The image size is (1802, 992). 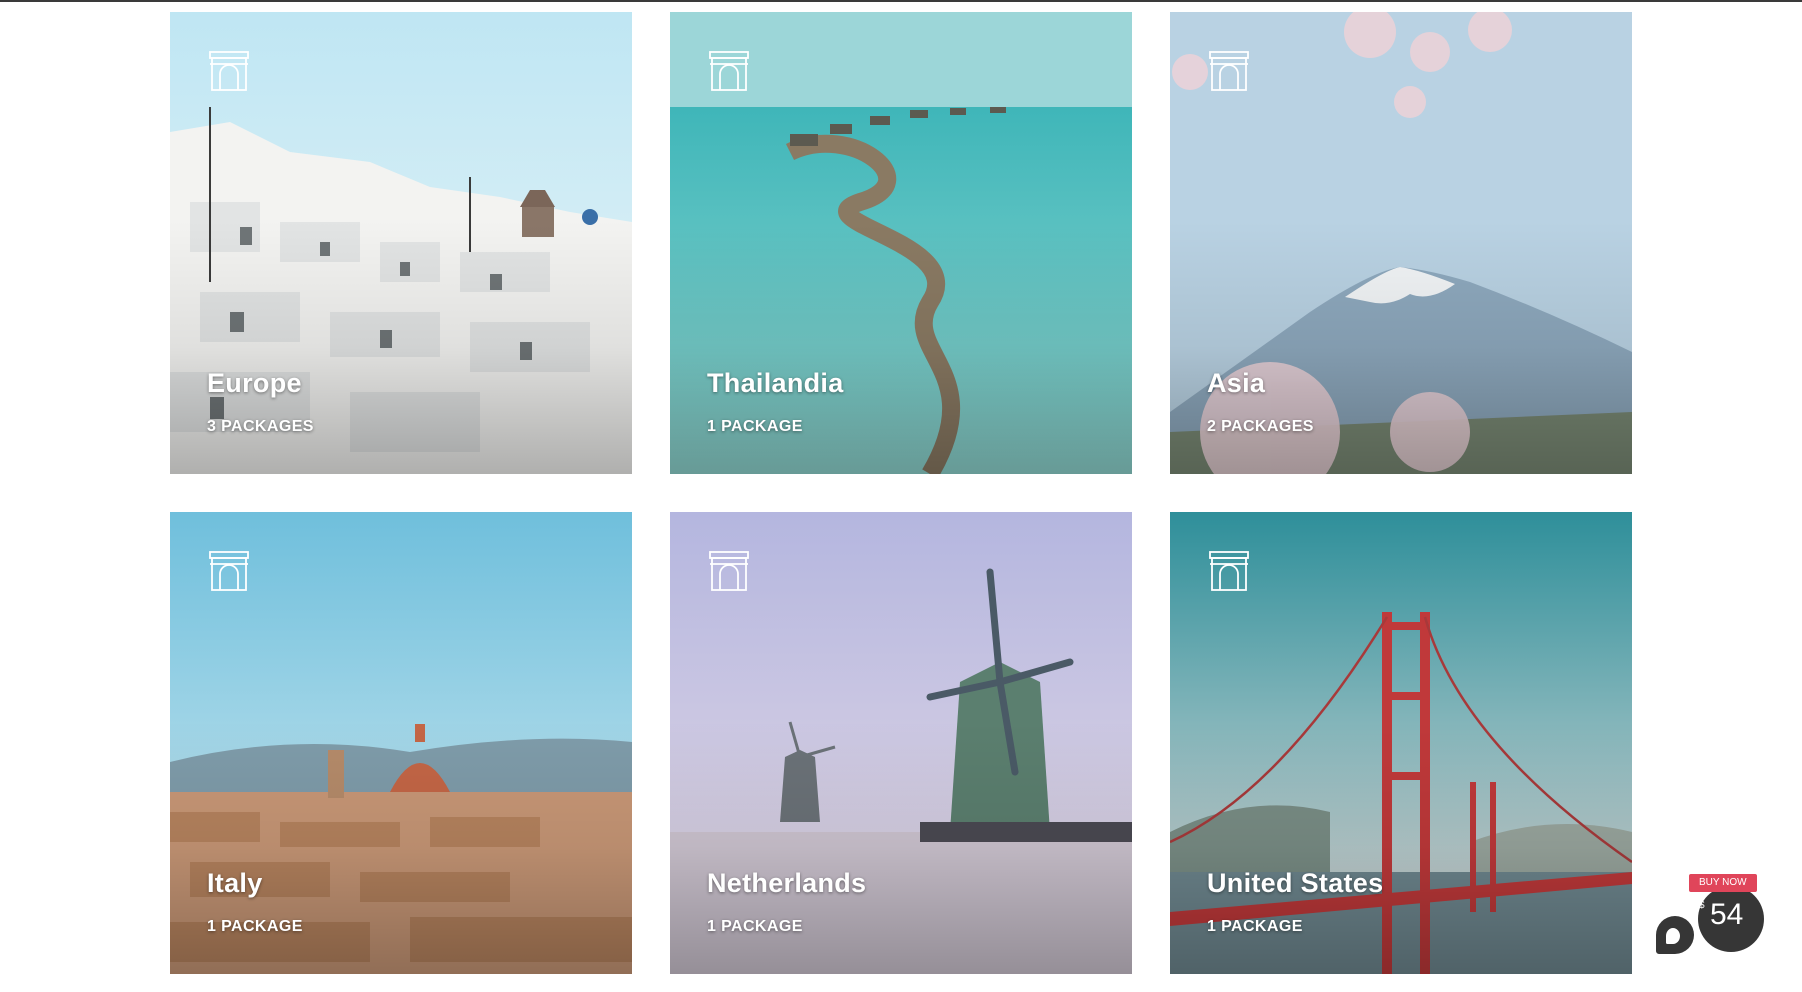 I want to click on destination-card-europe: Europe 3 PACKAGES, so click(x=401, y=243).